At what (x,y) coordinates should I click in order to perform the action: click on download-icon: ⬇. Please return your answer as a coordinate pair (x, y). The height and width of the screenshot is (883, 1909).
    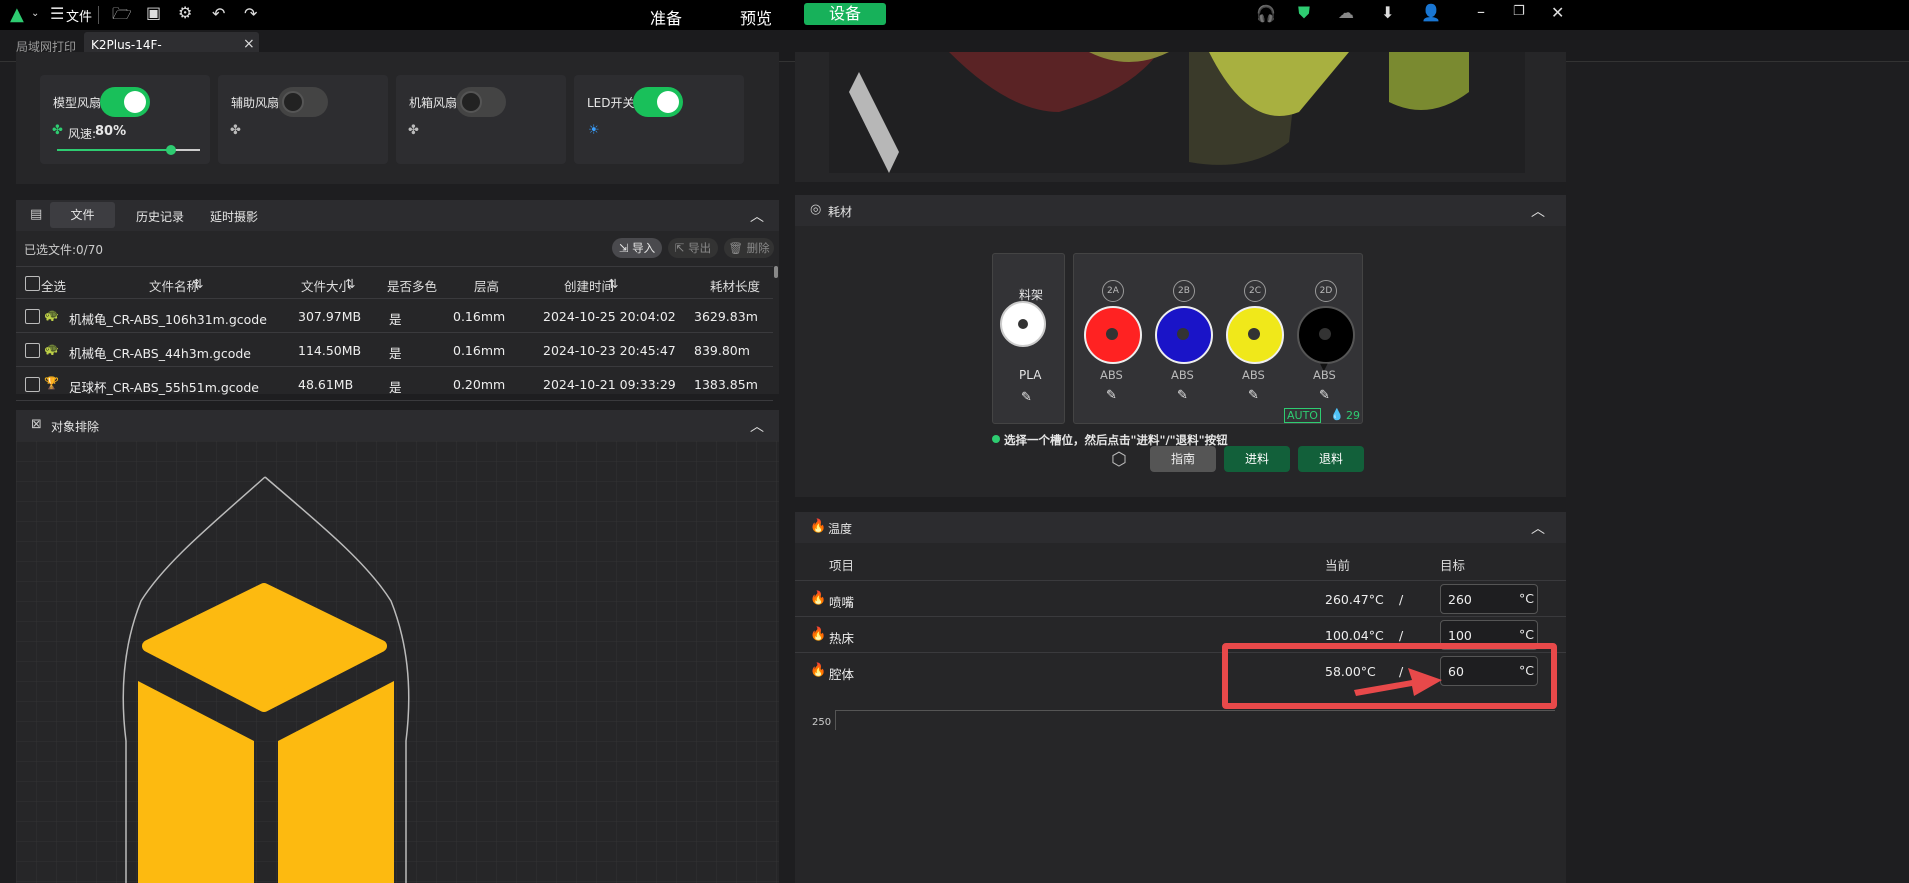
    Looking at the image, I should click on (1387, 13).